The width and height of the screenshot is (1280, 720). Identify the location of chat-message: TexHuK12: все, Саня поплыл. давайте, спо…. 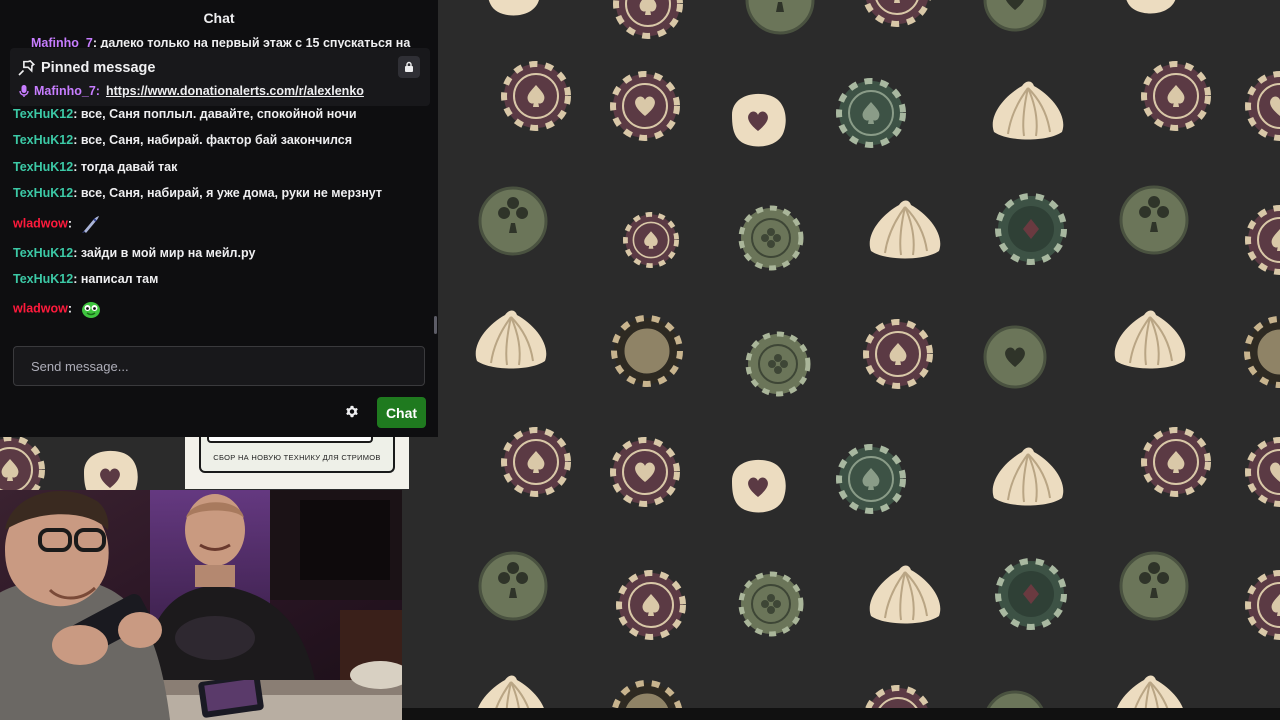
(185, 114).